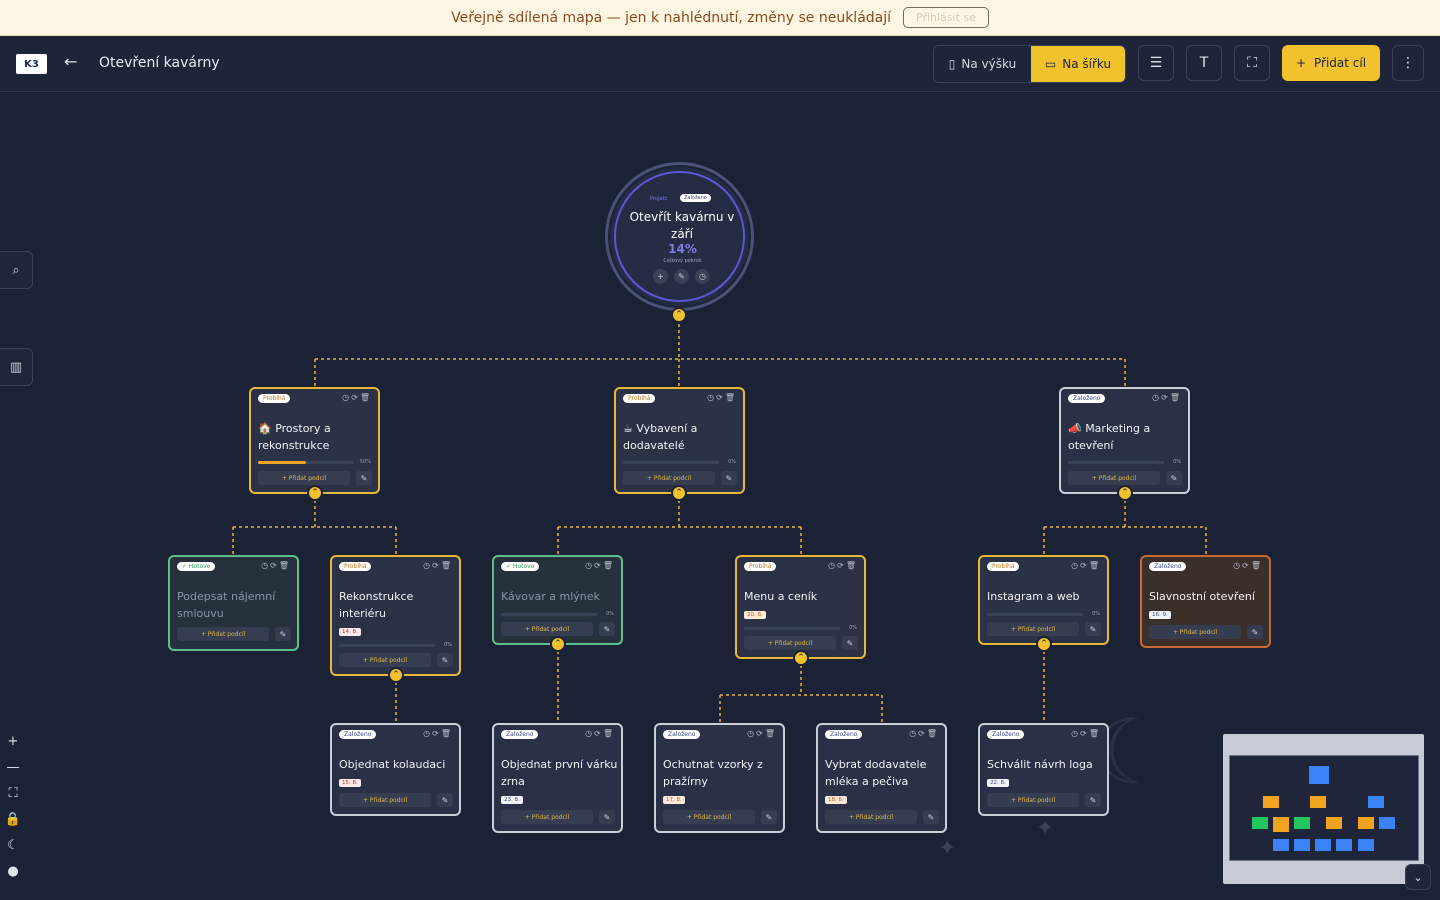  Describe the element at coordinates (1160, 615) in the screenshot. I see `due-date-badge: 16. 9.` at that location.